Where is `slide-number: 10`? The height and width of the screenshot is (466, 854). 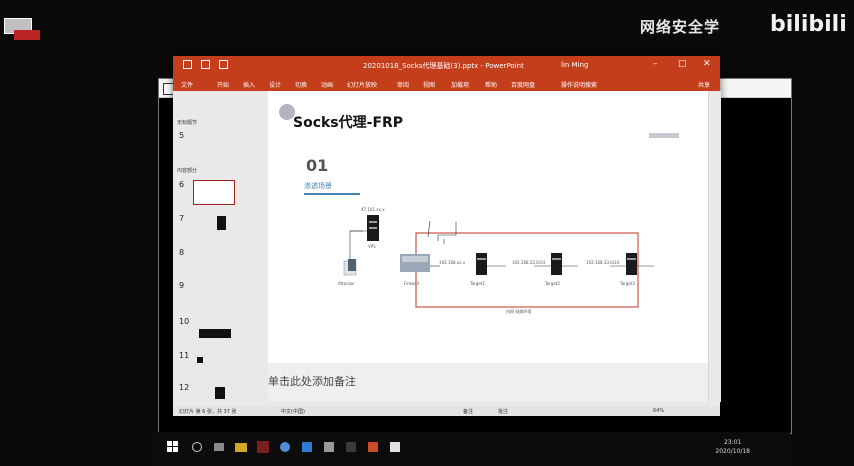
slide-number: 10 is located at coordinates (184, 321).